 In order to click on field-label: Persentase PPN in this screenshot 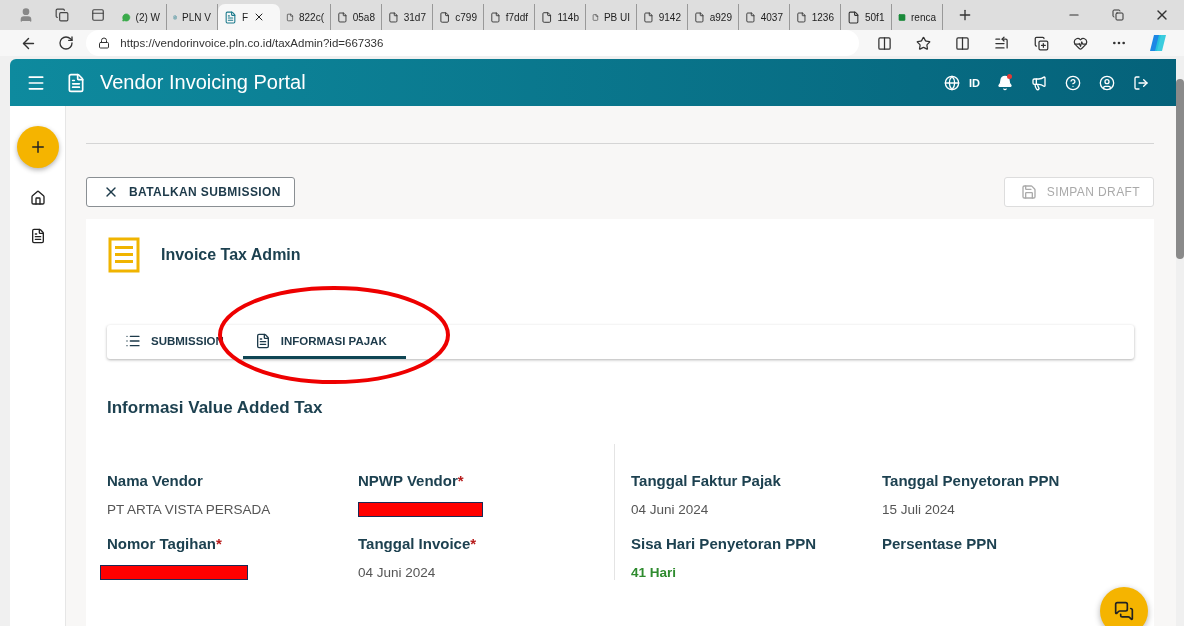, I will do `click(940, 543)`.